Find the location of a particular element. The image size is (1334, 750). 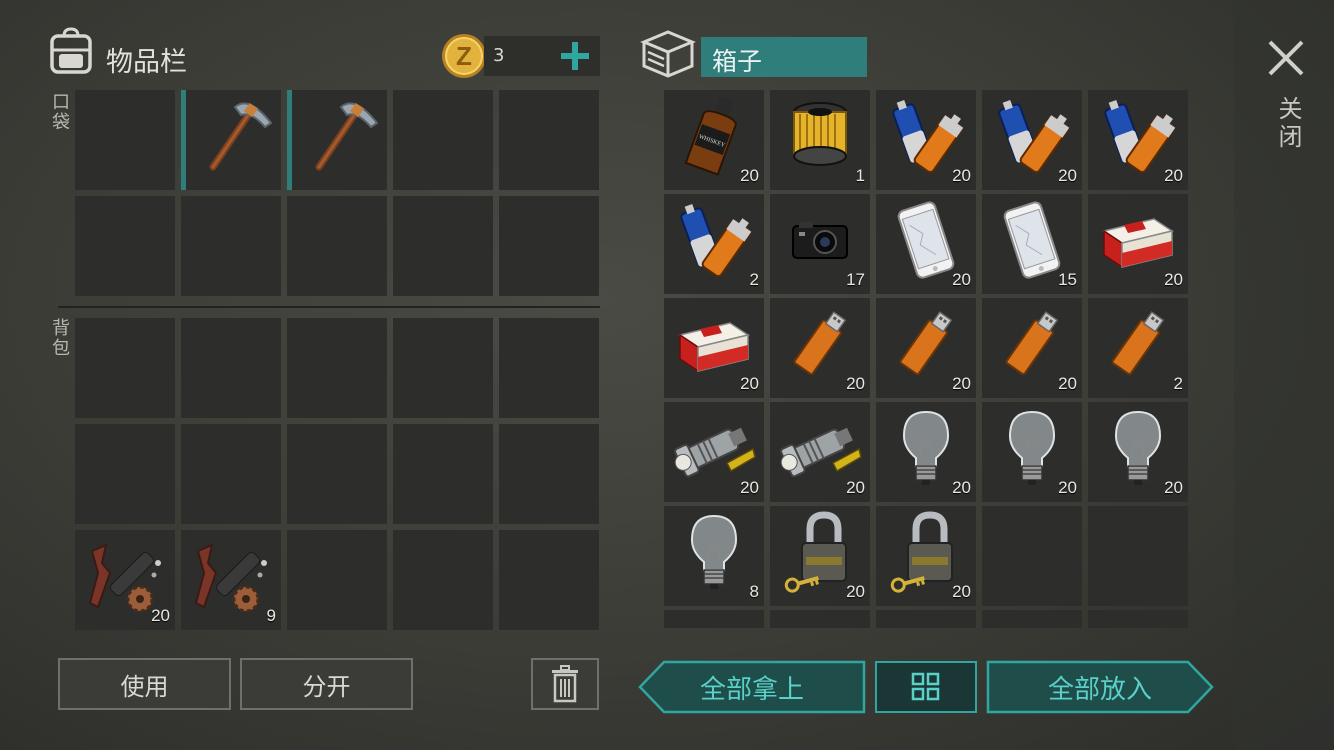

put-all-label: 全部放入 is located at coordinates (1099, 689).